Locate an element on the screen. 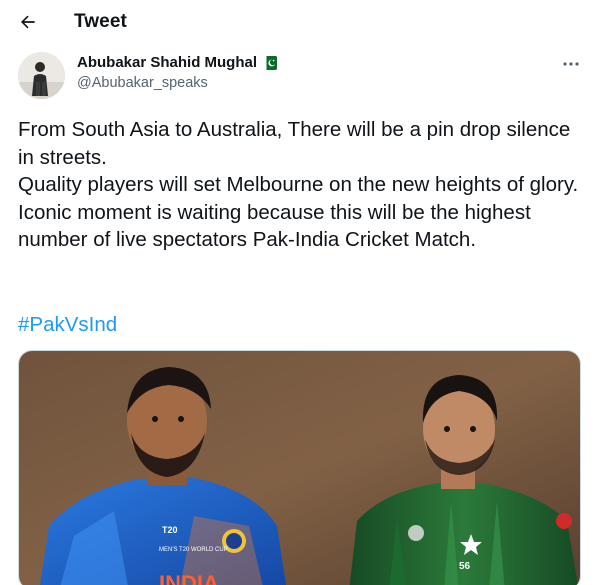 The width and height of the screenshot is (603, 585). more-options-icon is located at coordinates (571, 64).